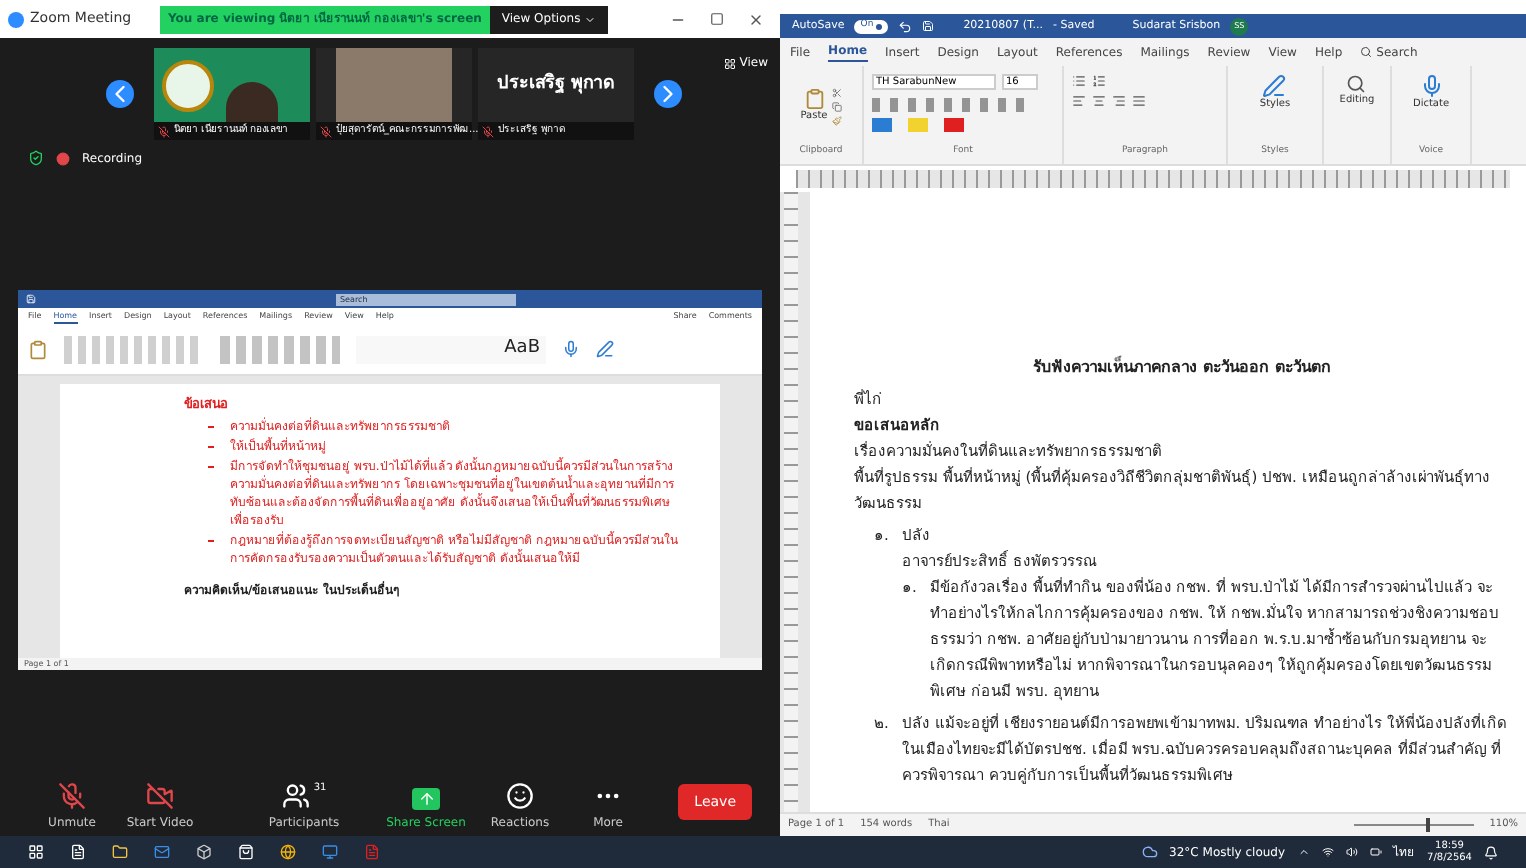 This screenshot has width=1526, height=868. I want to click on format-painter-icon, so click(836, 120).